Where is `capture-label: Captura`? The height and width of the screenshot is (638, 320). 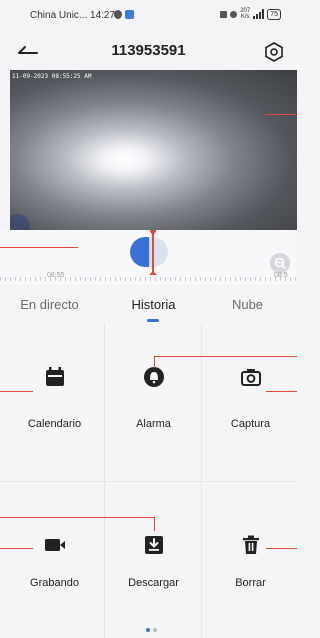
capture-label: Captura is located at coordinates (250, 424).